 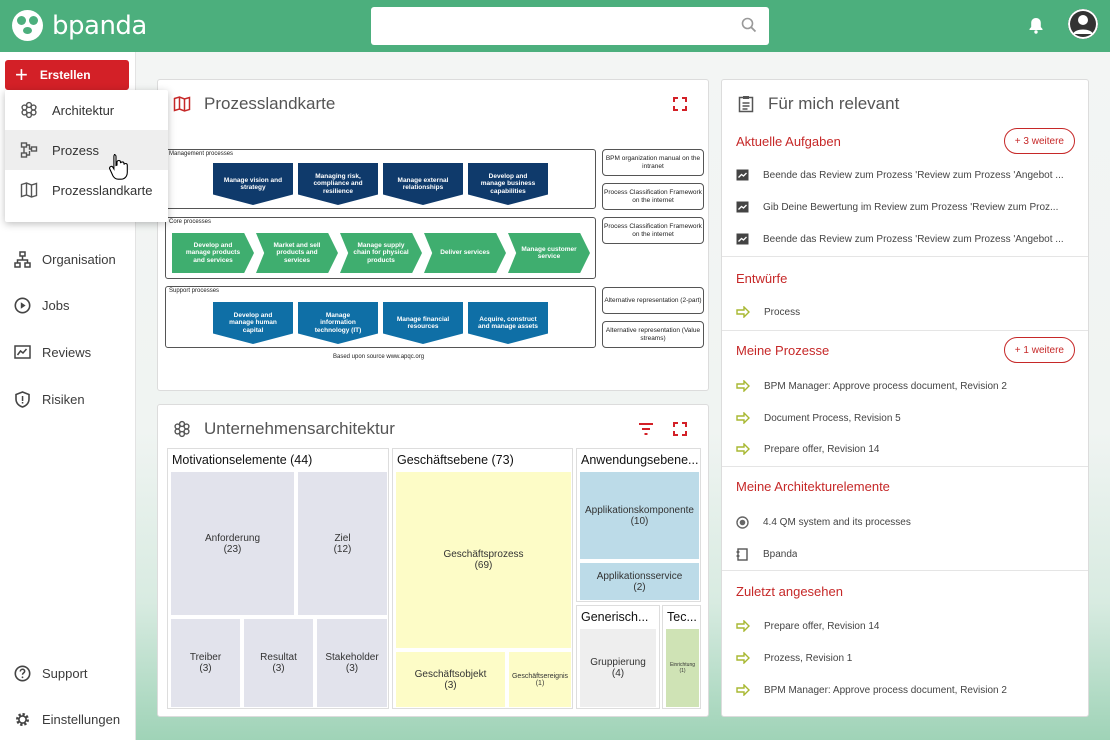 I want to click on process-step: Develop and manage human capital, so click(x=253, y=323).